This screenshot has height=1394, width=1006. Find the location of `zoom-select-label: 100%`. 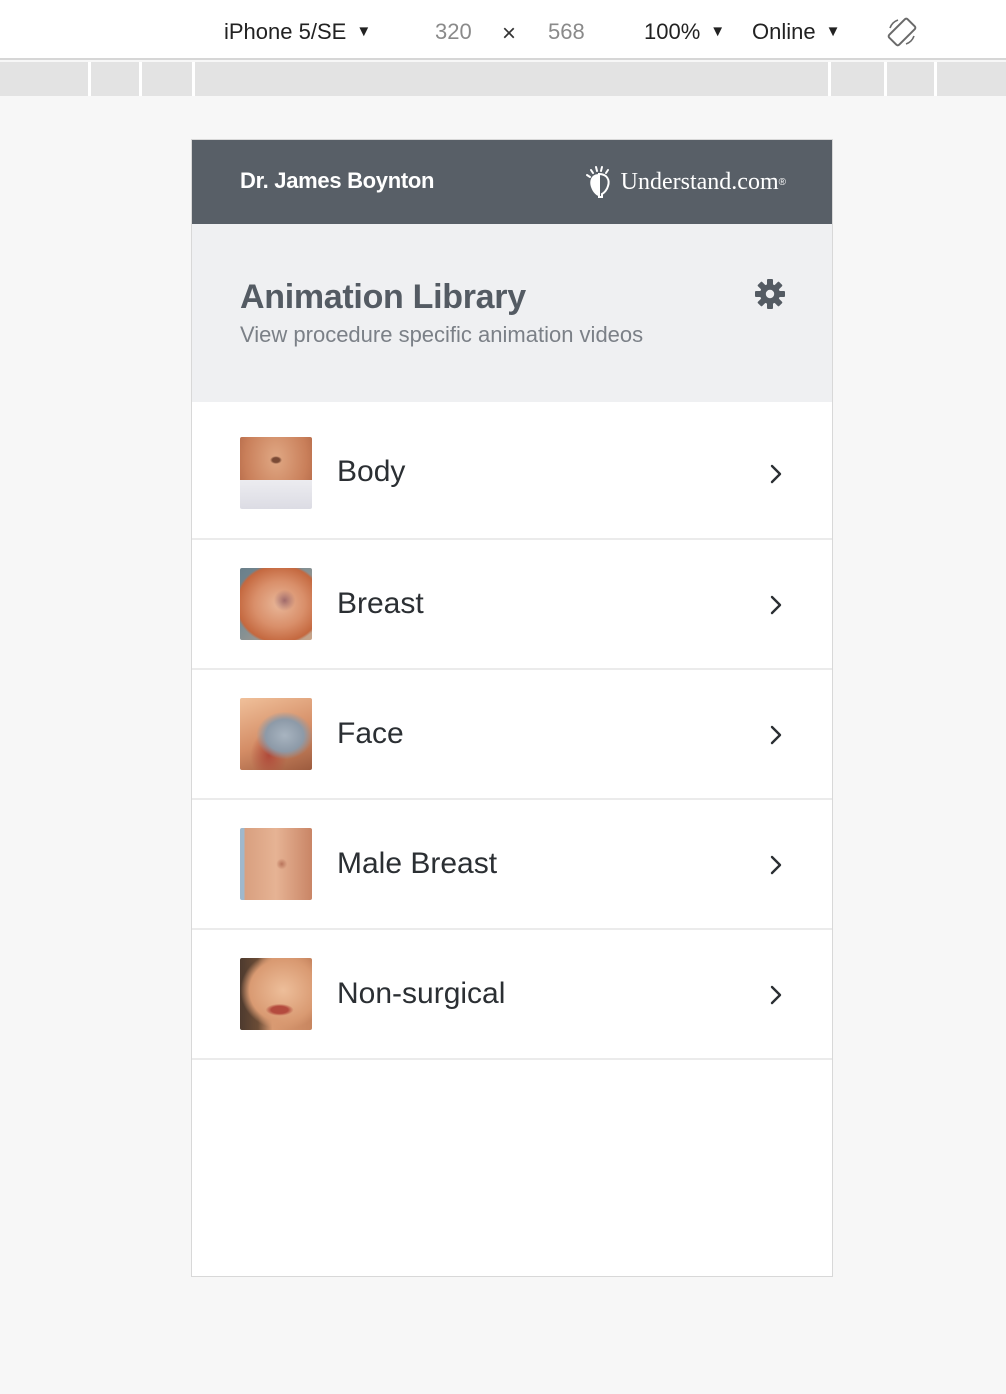

zoom-select-label: 100% is located at coordinates (672, 31).